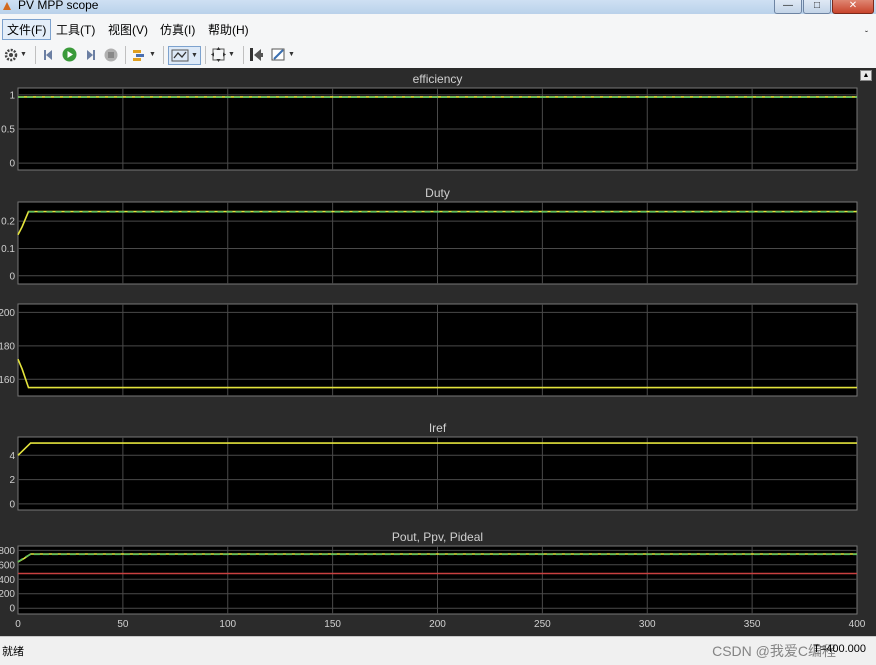 This screenshot has height=665, width=876. I want to click on run-icon, so click(69, 54).